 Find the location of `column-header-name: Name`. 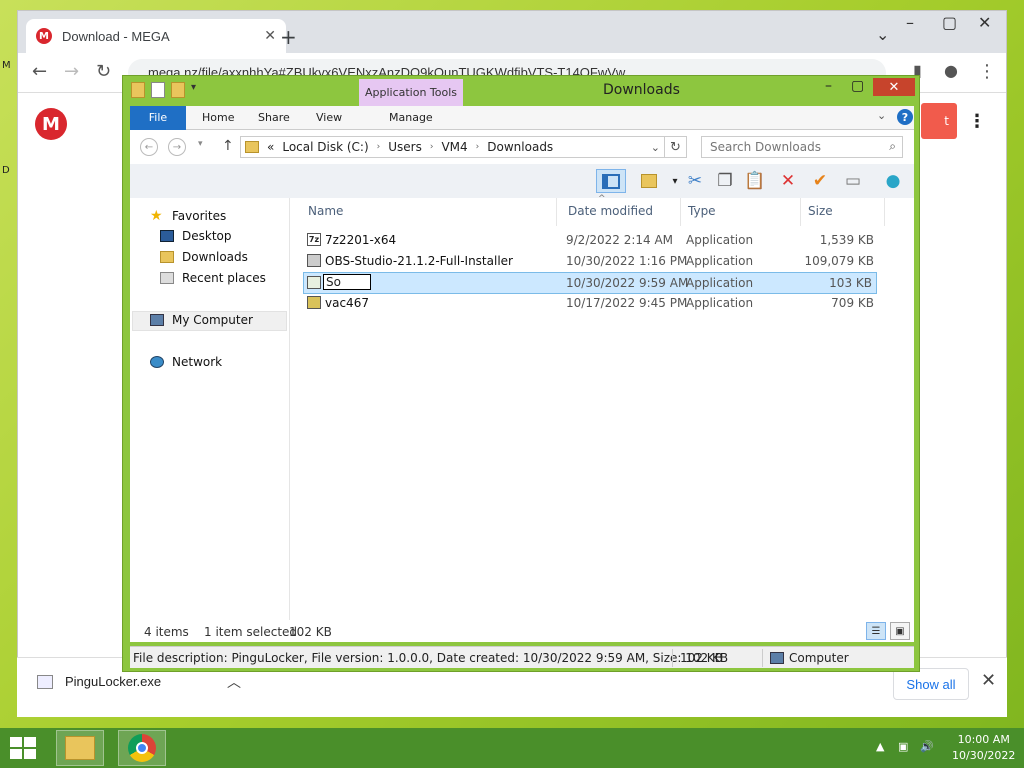

column-header-name: Name is located at coordinates (325, 212).